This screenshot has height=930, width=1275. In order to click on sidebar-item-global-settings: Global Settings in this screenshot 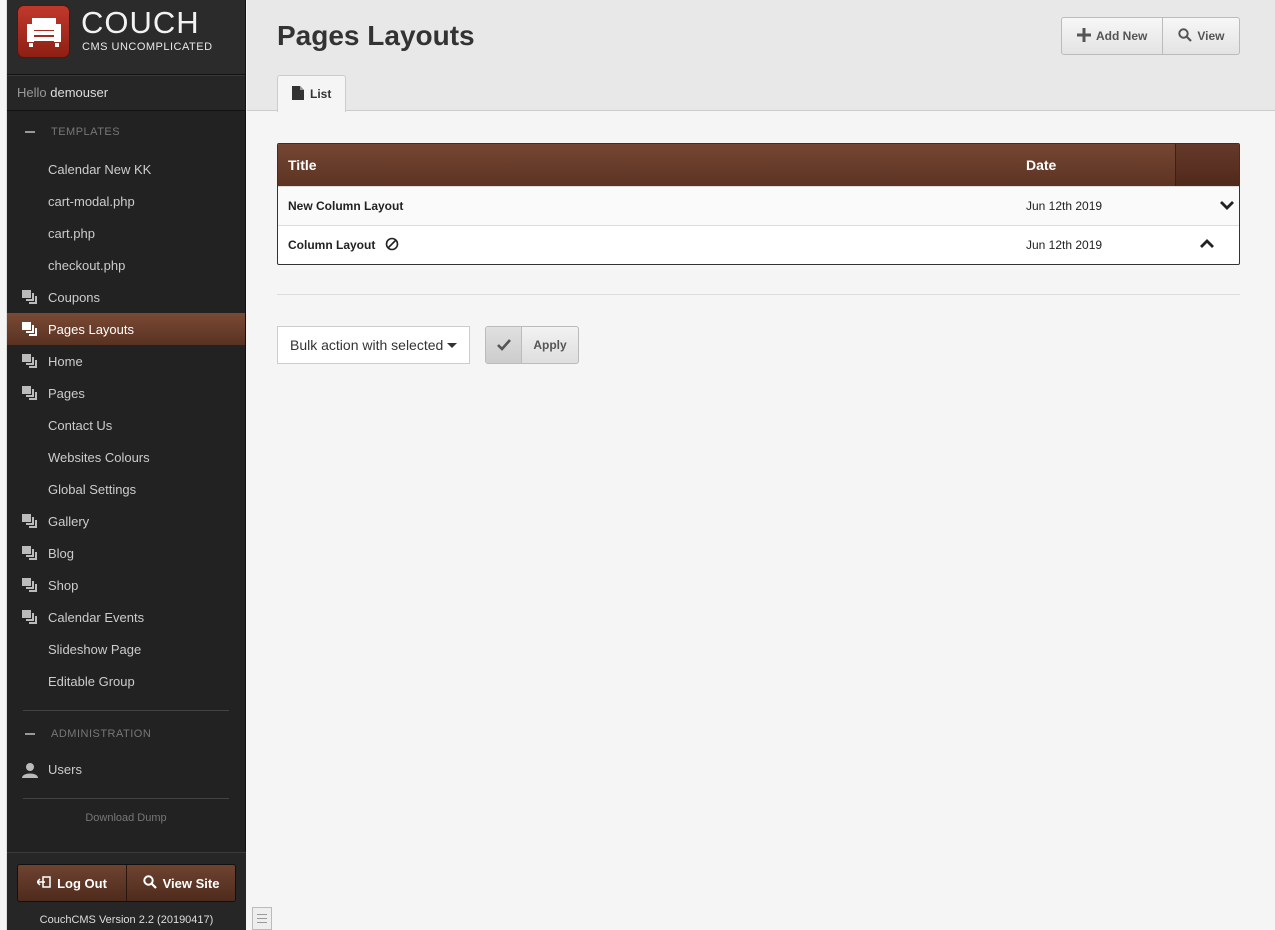, I will do `click(126, 489)`.